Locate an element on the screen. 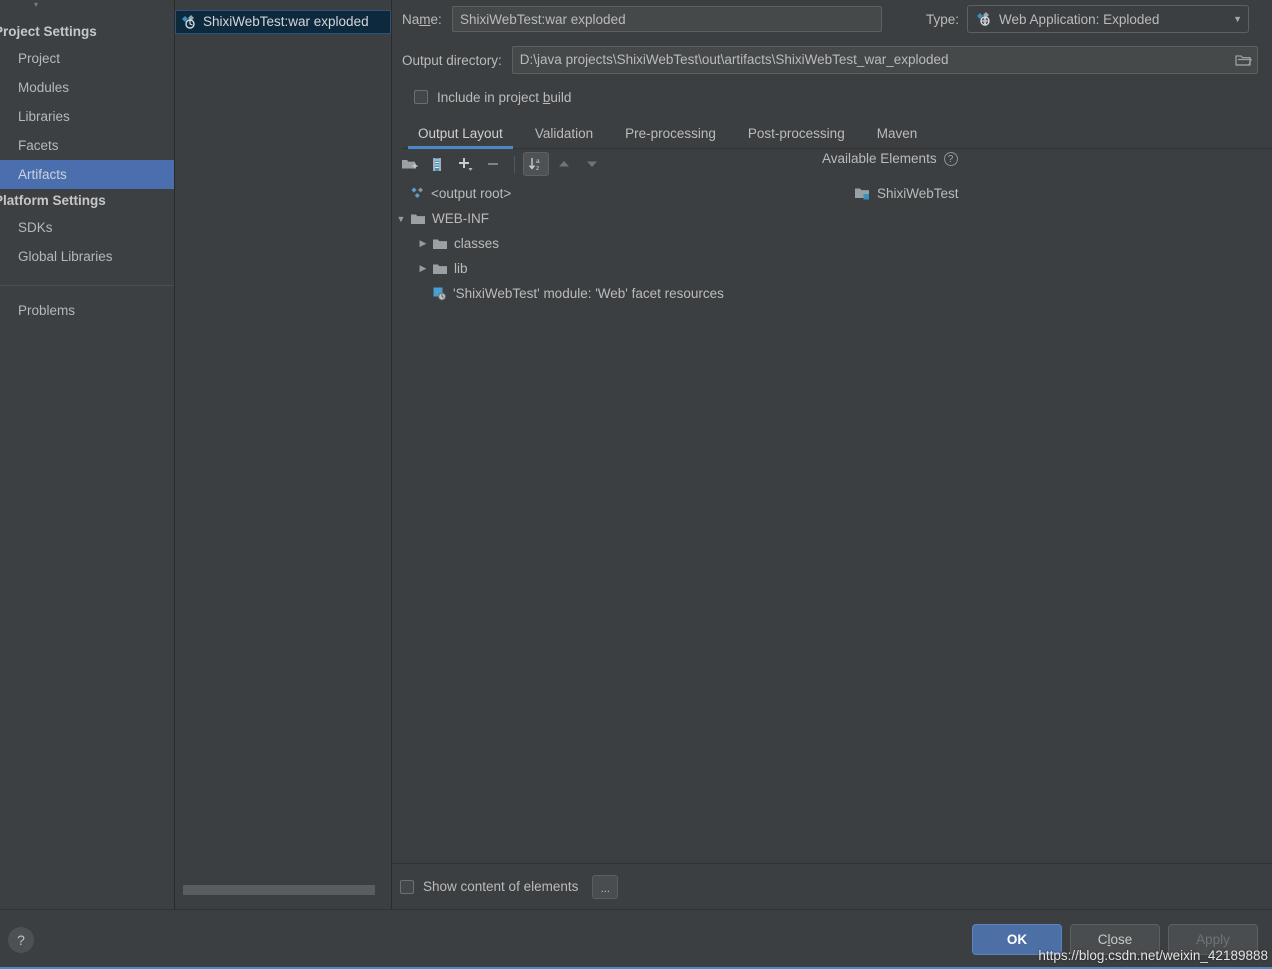 The image size is (1272, 969). sort-az-icon: a z is located at coordinates (534, 165).